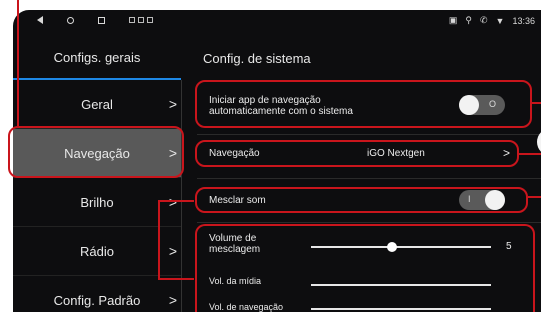 The image size is (541, 312). What do you see at coordinates (96, 152) in the screenshot?
I see `annotation-box-sidebar` at bounding box center [96, 152].